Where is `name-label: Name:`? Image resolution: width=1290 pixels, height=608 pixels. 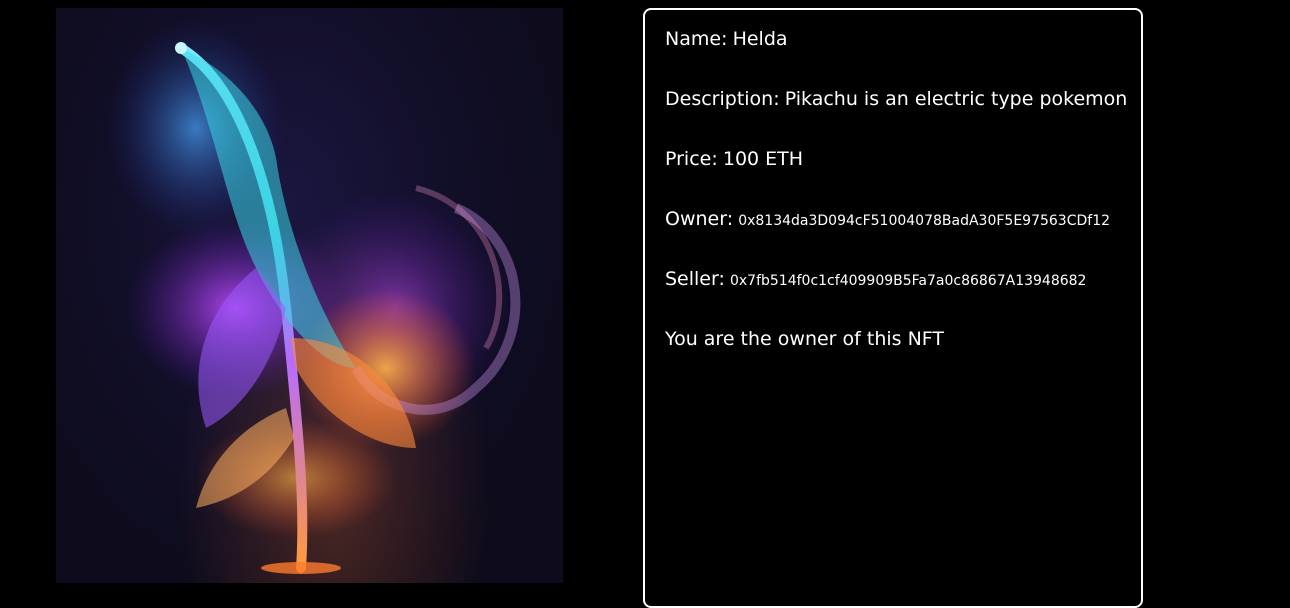
name-label: Name: is located at coordinates (696, 39).